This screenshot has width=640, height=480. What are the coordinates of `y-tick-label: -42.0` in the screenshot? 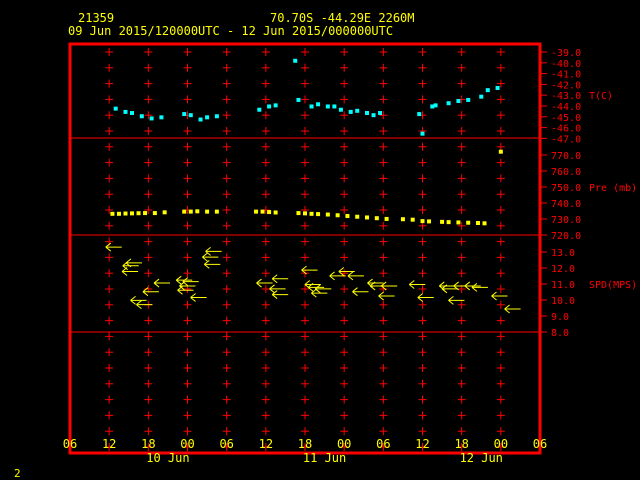 It's located at (566, 85).